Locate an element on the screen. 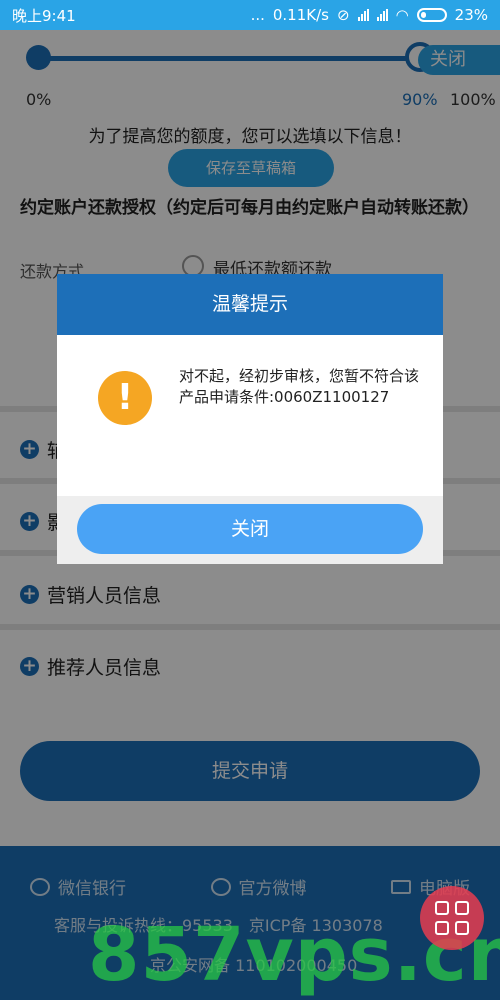  dialog-title: 温馨提示 is located at coordinates (250, 304).